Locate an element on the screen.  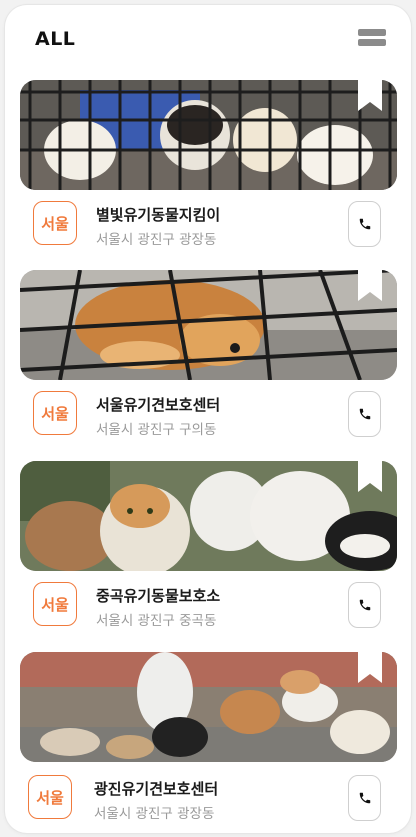
puppy-behind-bars-image is located at coordinates (208, 325).